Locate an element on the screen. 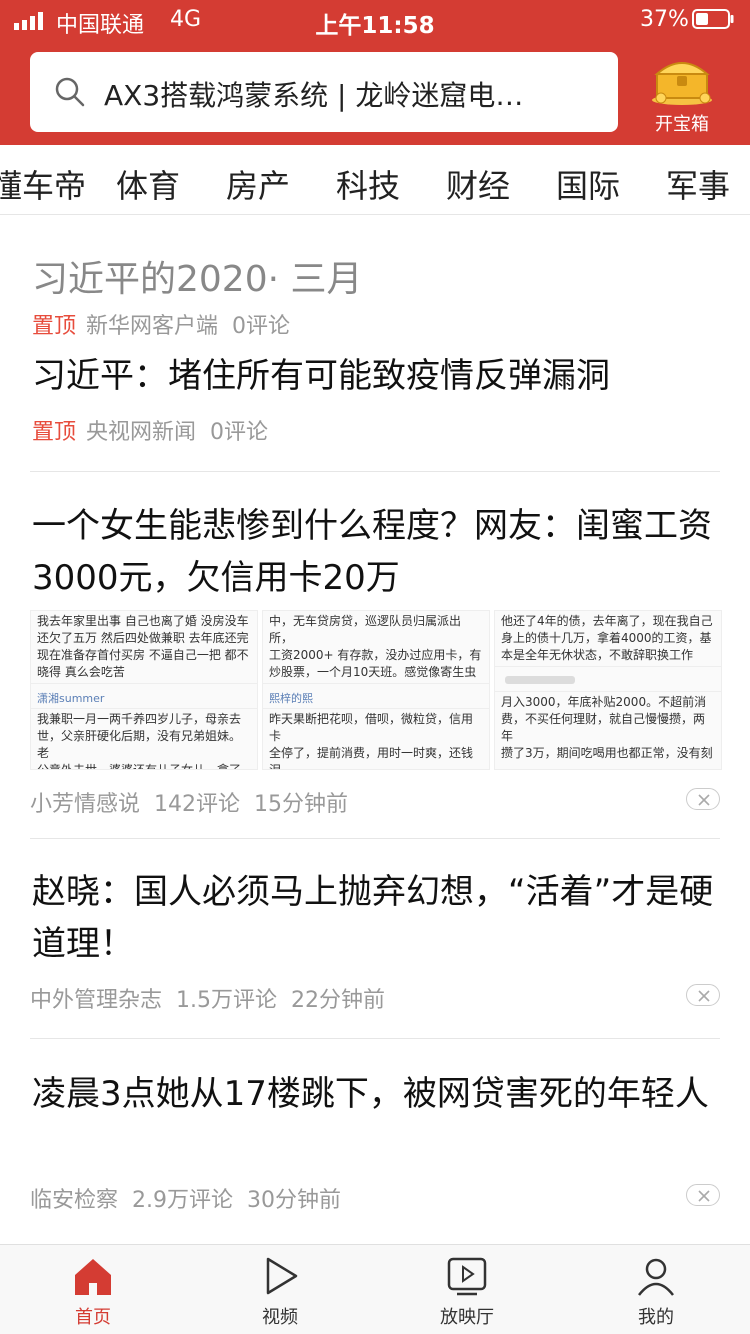 The height and width of the screenshot is (1334, 750). search-icon is located at coordinates (70, 92).